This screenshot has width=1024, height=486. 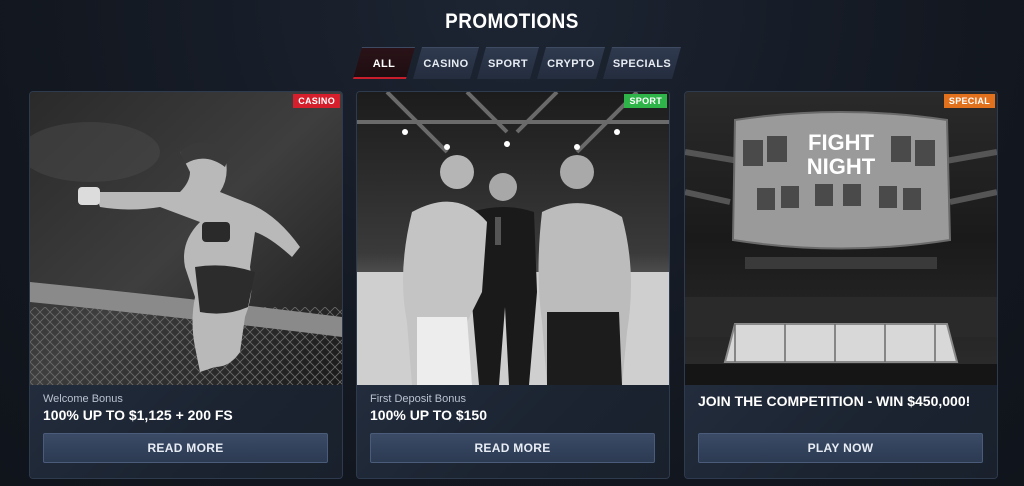 What do you see at coordinates (969, 101) in the screenshot?
I see `special-badge: SPECIAL` at bounding box center [969, 101].